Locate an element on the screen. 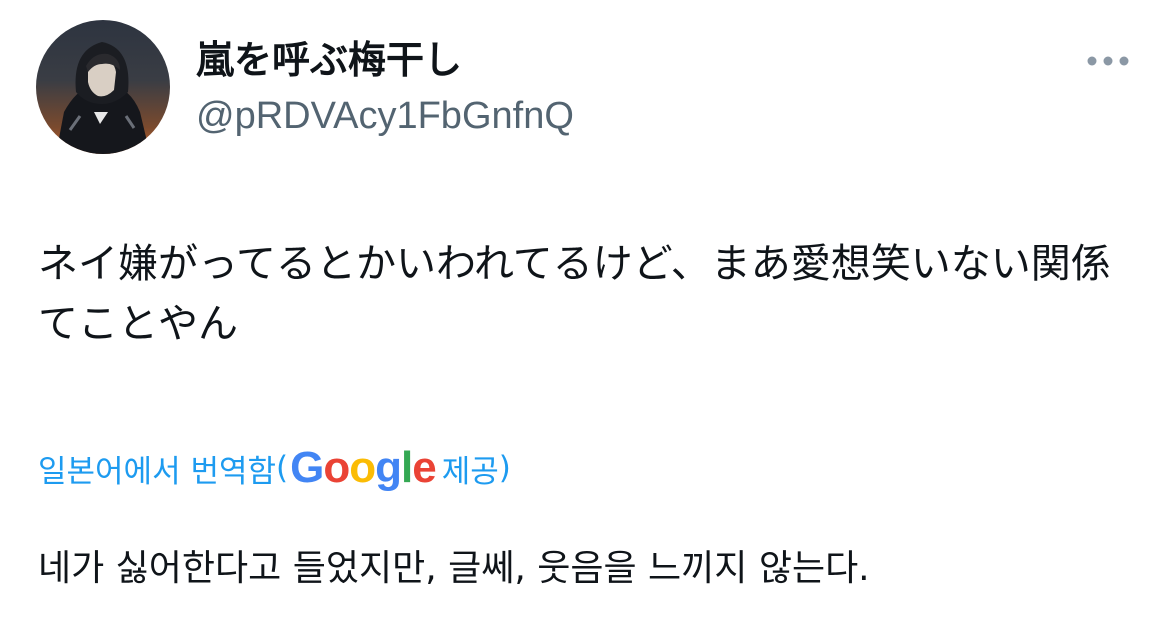 The image size is (1170, 632). more-horizontal-icon is located at coordinates (1108, 61).